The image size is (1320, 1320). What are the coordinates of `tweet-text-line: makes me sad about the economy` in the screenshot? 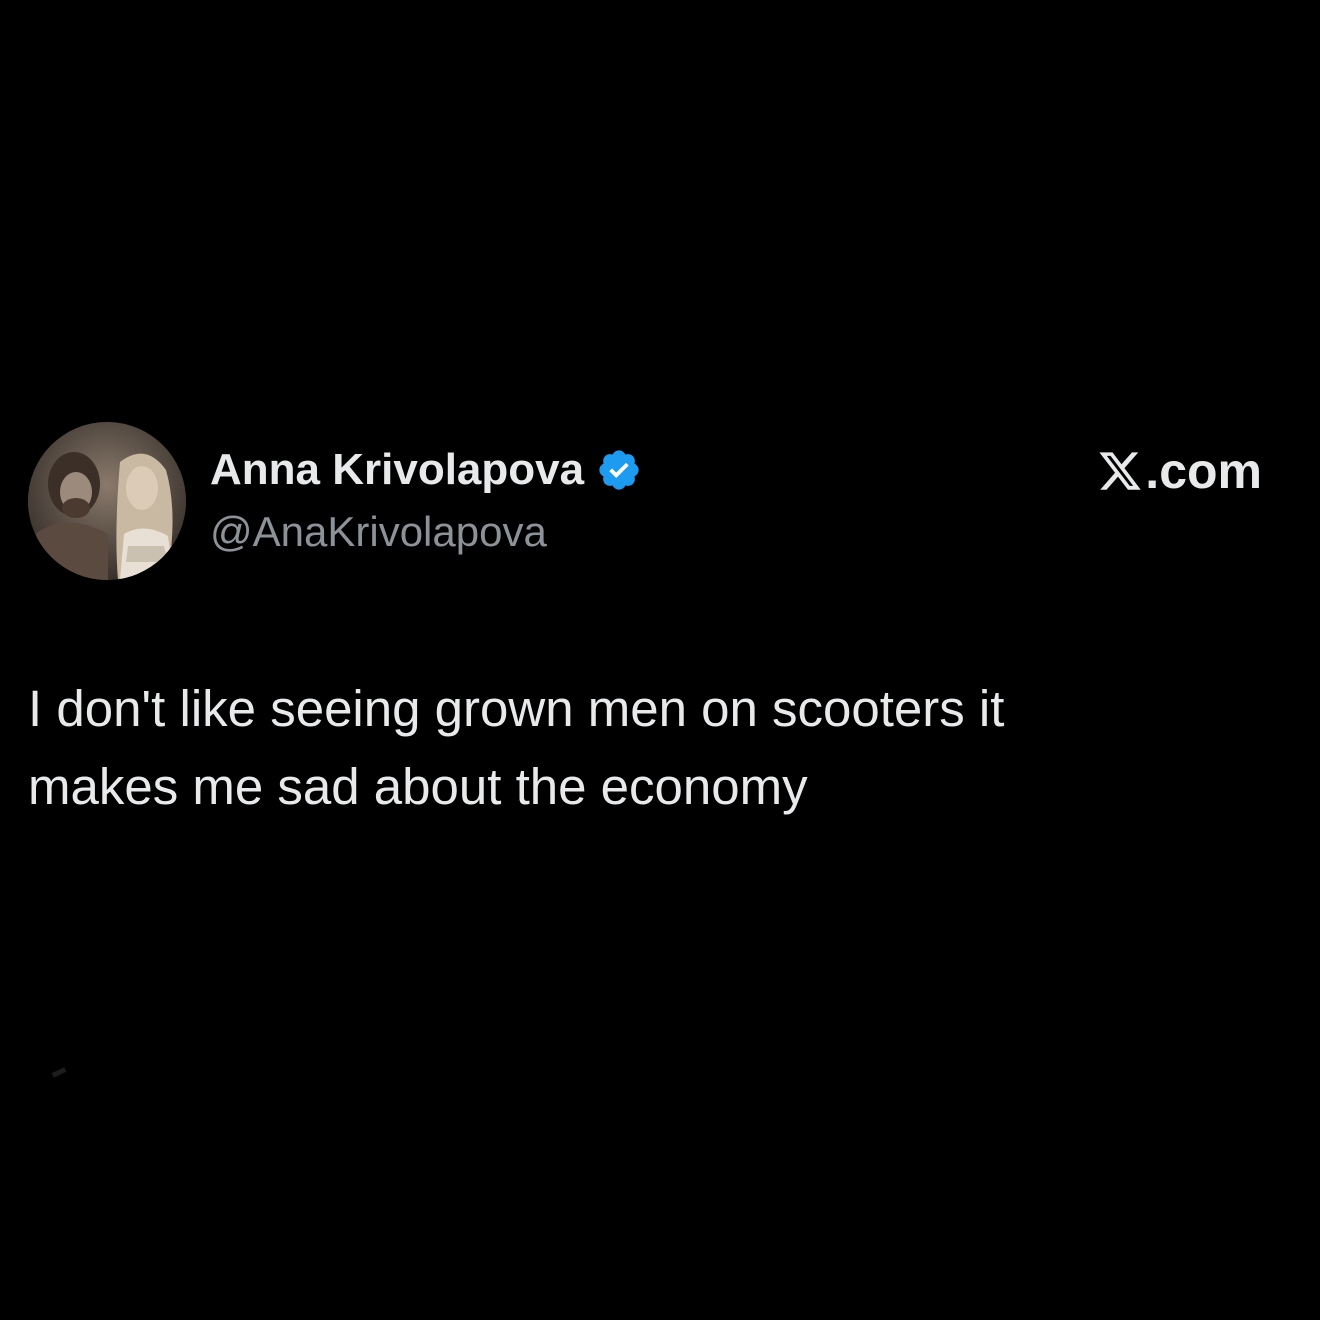 It's located at (418, 786).